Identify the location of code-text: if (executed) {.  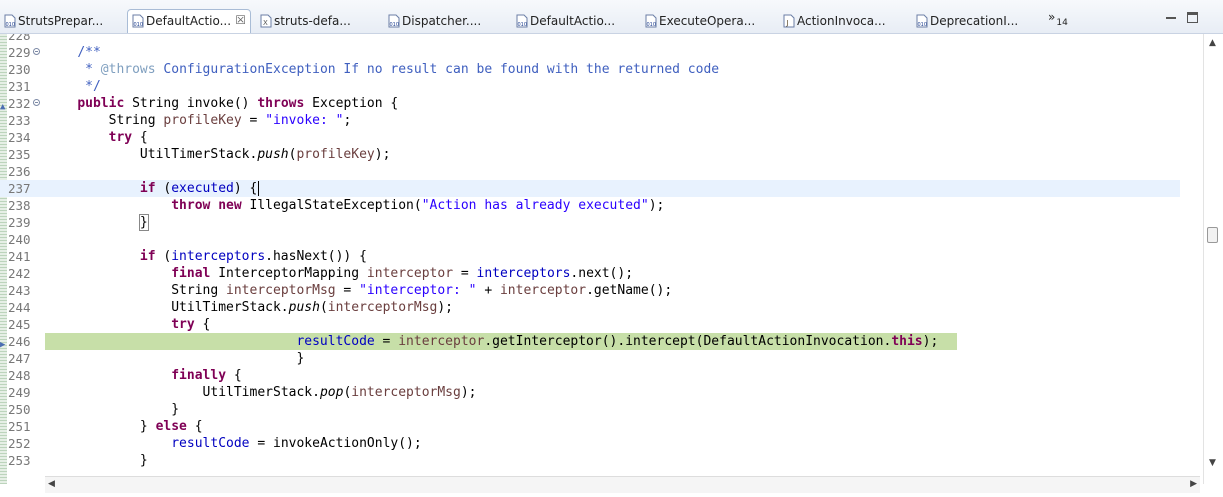
(199, 188).